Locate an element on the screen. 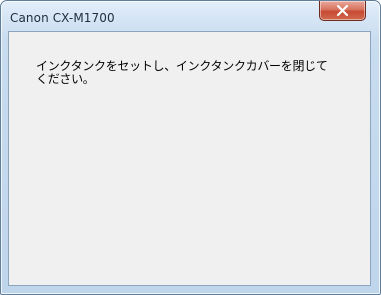 This screenshot has height=295, width=381. window-title: Canon CX-M1700 is located at coordinates (62, 18).